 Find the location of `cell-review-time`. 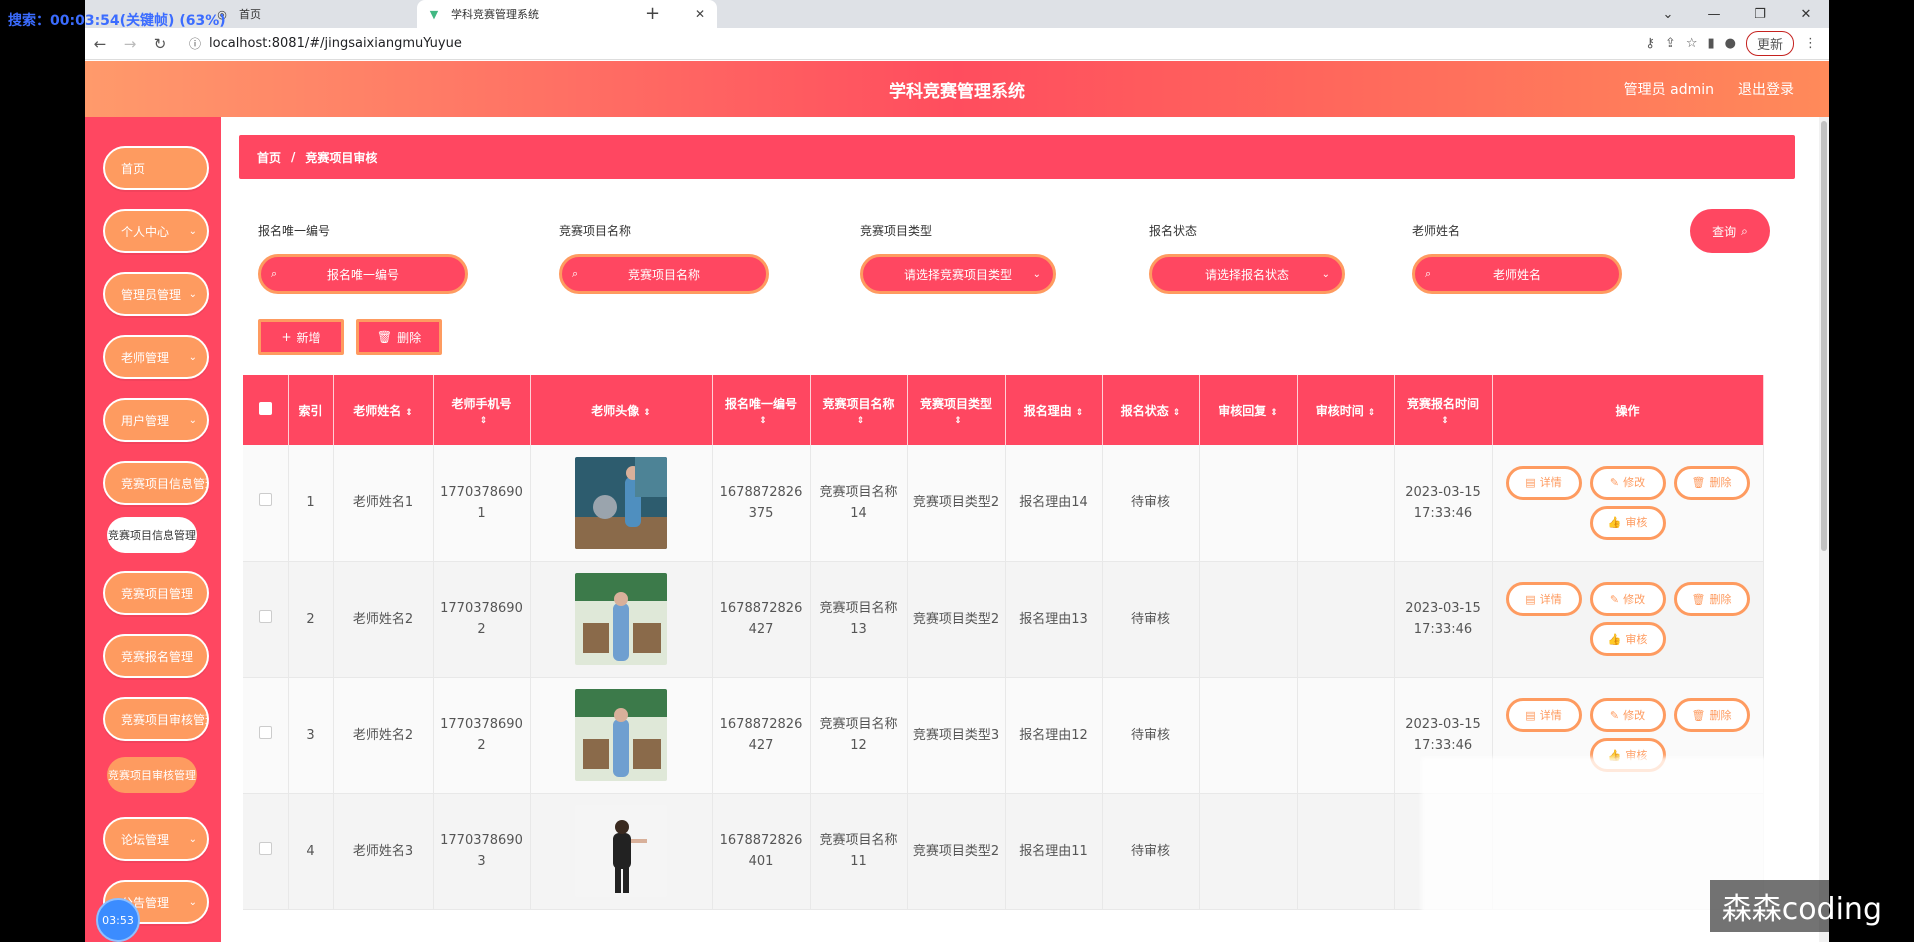

cell-review-time is located at coordinates (1346, 503).